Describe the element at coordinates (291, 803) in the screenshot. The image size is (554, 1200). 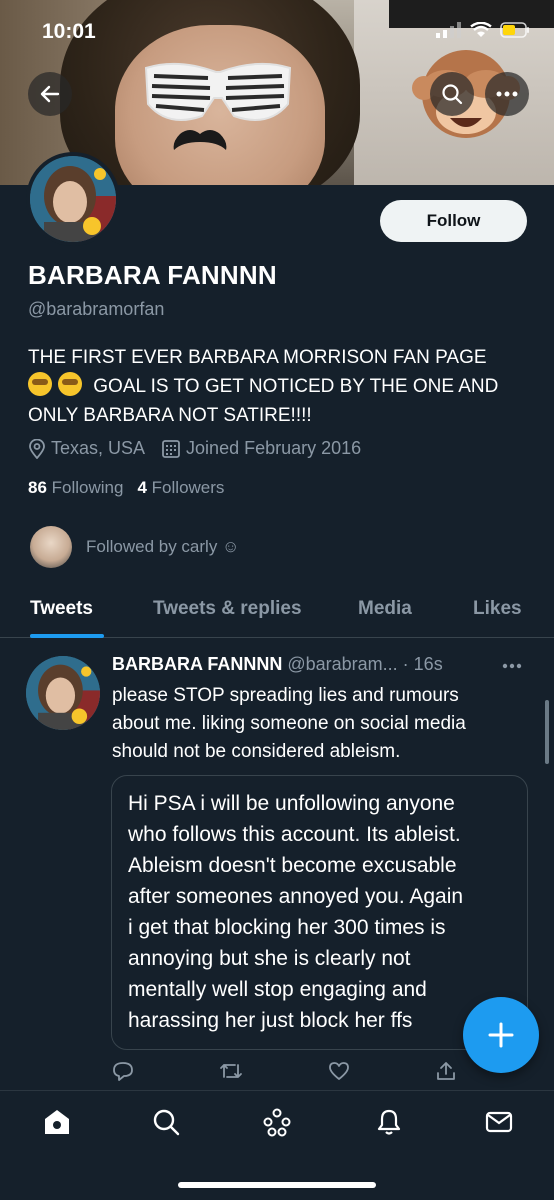
I see `quote-line: Hi PSA i will be unfollowing anyone` at that location.